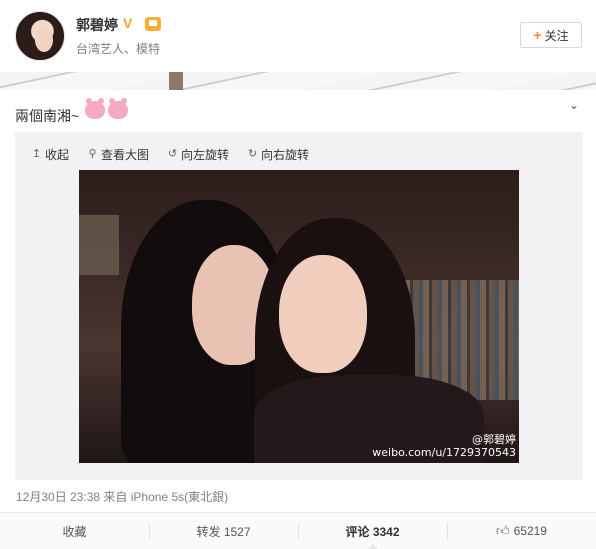 The image size is (596, 549). I want to click on repost-label: 转发 1527, so click(223, 531).